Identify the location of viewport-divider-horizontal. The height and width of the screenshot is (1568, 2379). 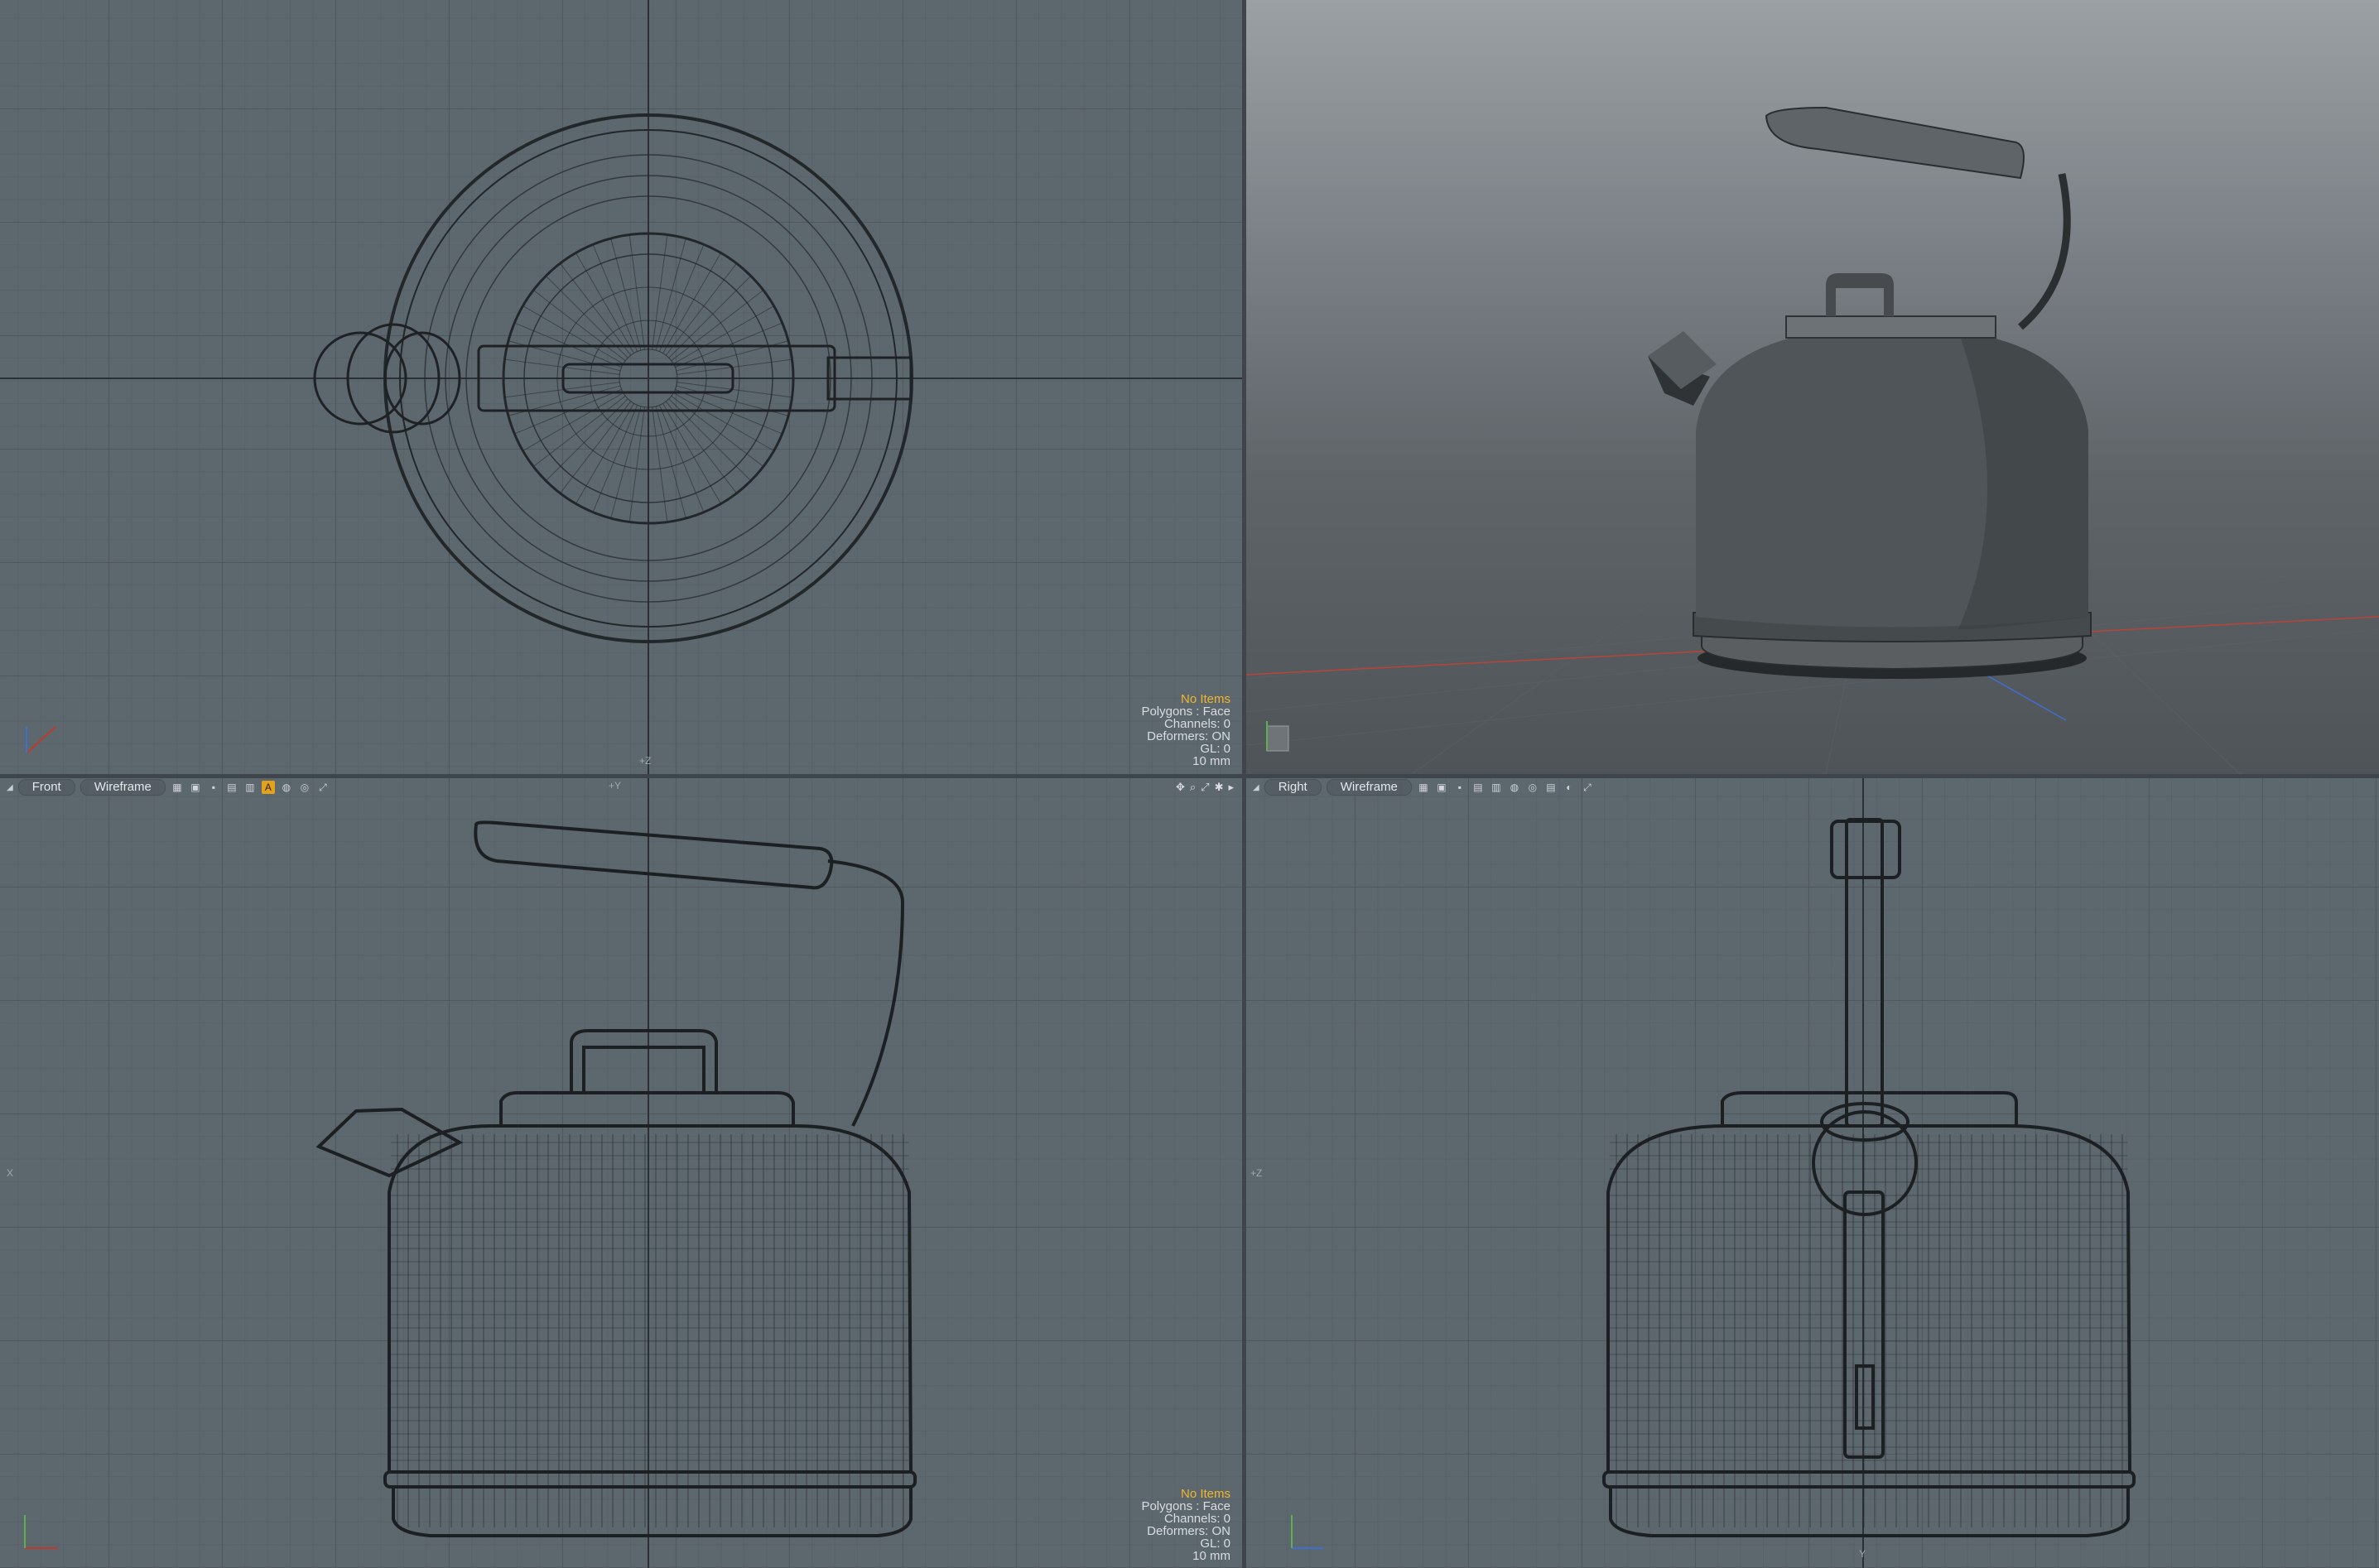
(1189, 776).